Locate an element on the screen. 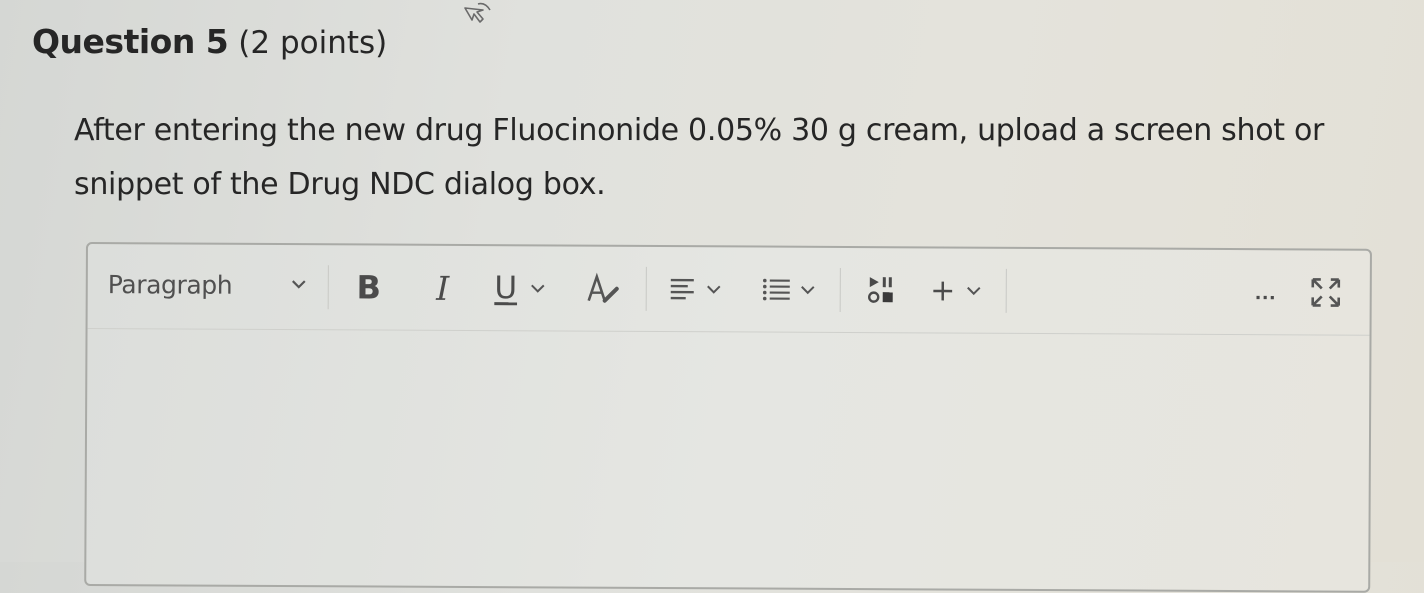  list-button is located at coordinates (777, 290).